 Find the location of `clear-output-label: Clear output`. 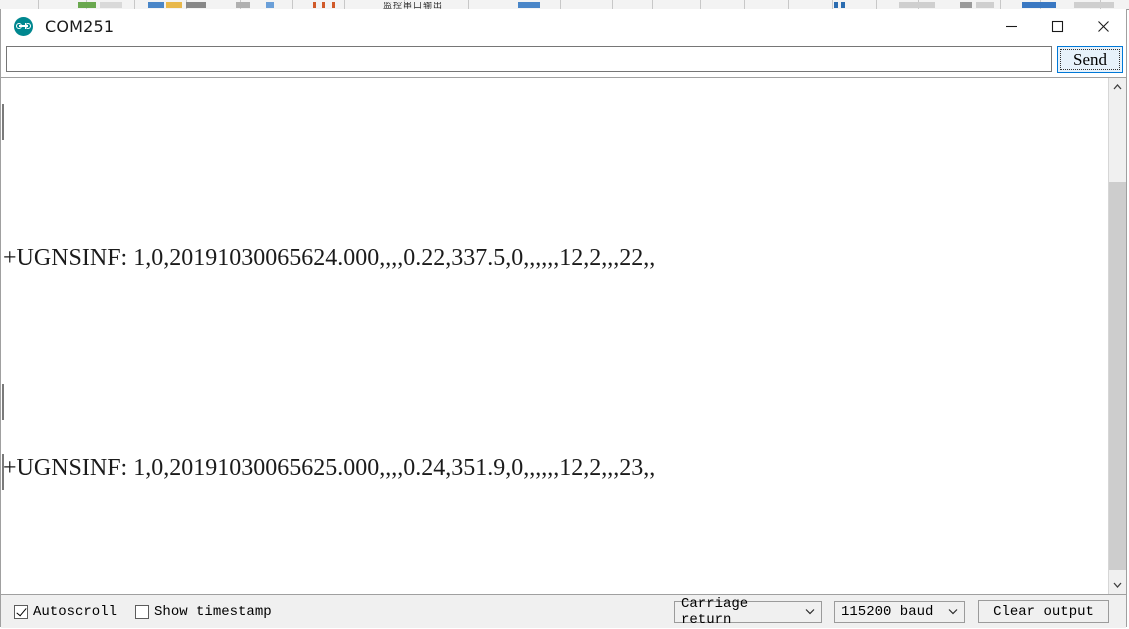

clear-output-label: Clear output is located at coordinates (1043, 611).